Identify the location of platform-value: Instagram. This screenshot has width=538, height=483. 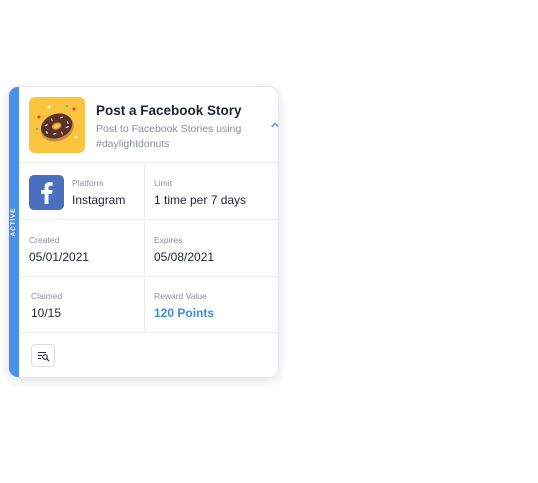
(99, 200).